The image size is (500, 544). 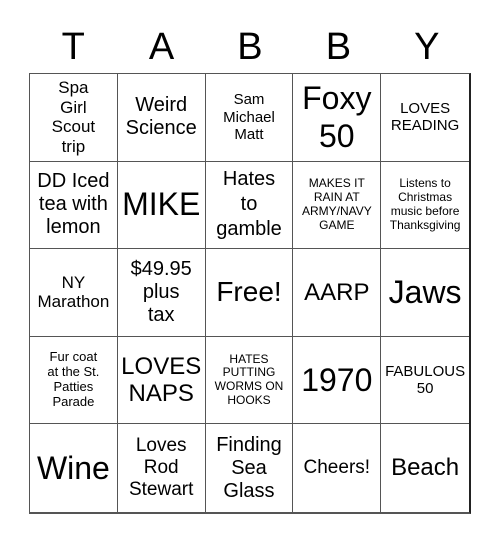 What do you see at coordinates (161, 380) in the screenshot?
I see `bingo-cell: LOVES NAPS` at bounding box center [161, 380].